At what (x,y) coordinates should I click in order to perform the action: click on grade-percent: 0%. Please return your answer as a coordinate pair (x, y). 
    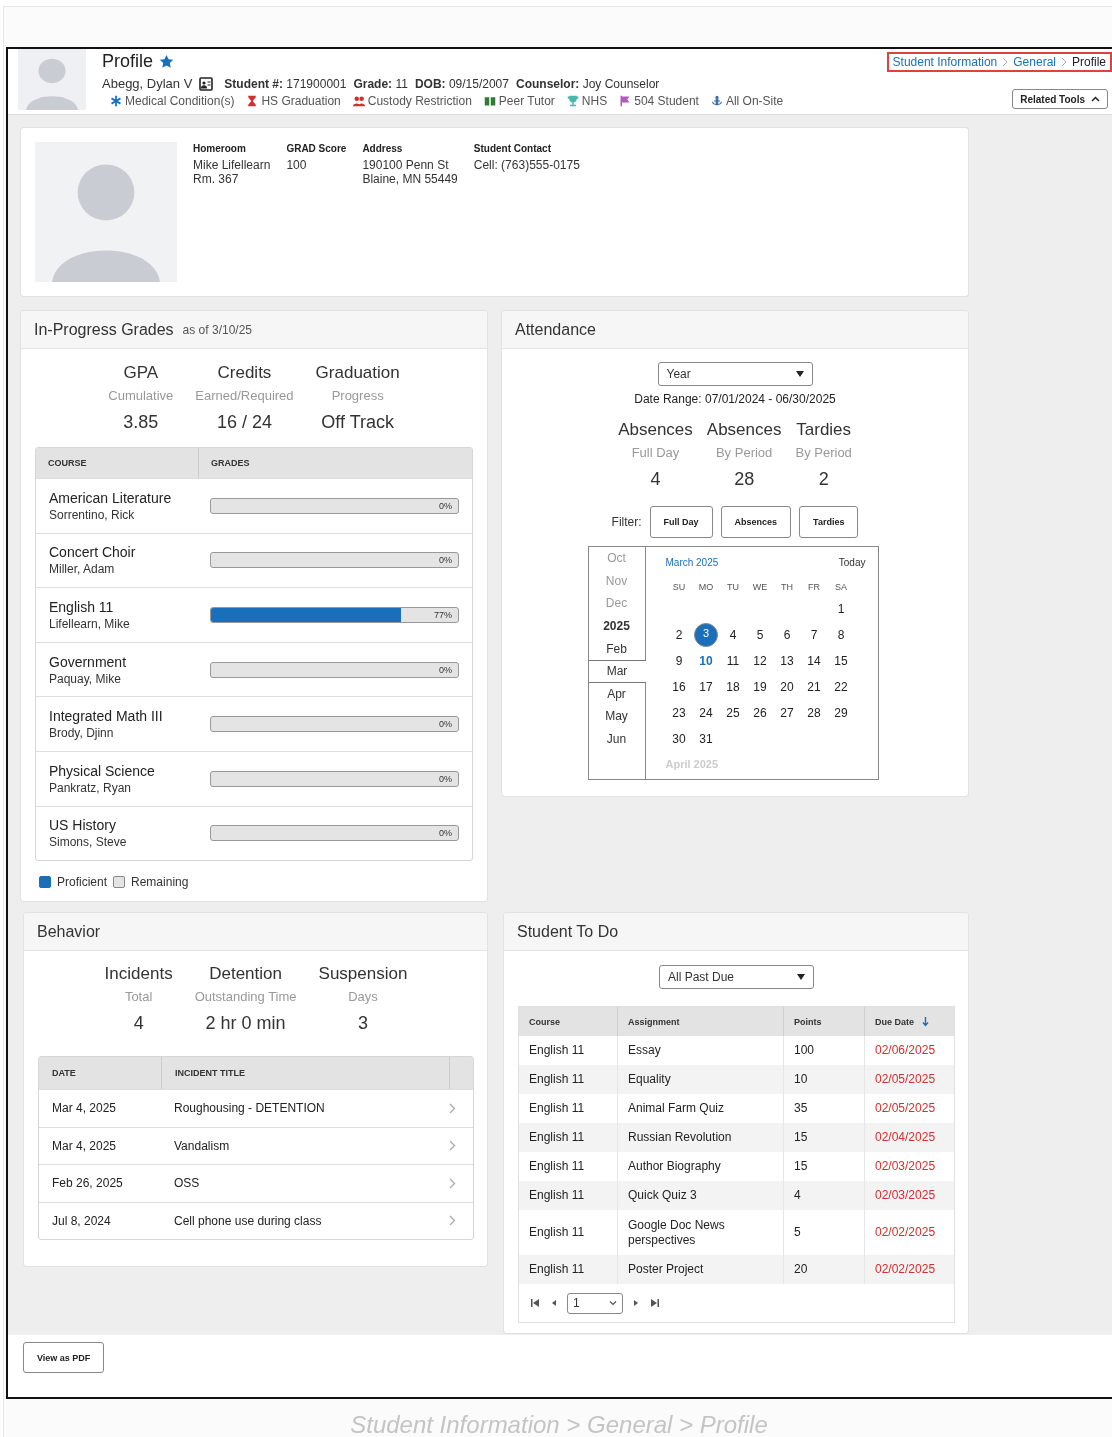
    Looking at the image, I should click on (445, 505).